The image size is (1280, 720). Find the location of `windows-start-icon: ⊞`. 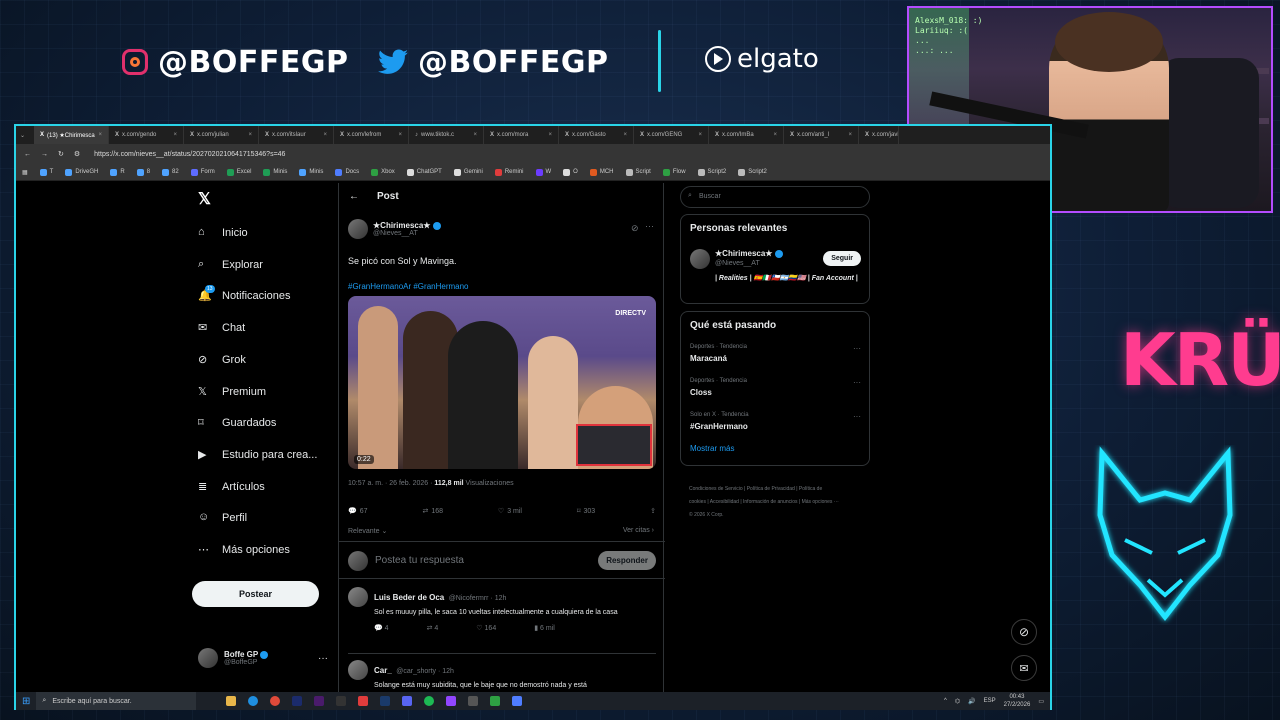

windows-start-icon: ⊞ is located at coordinates (26, 701).